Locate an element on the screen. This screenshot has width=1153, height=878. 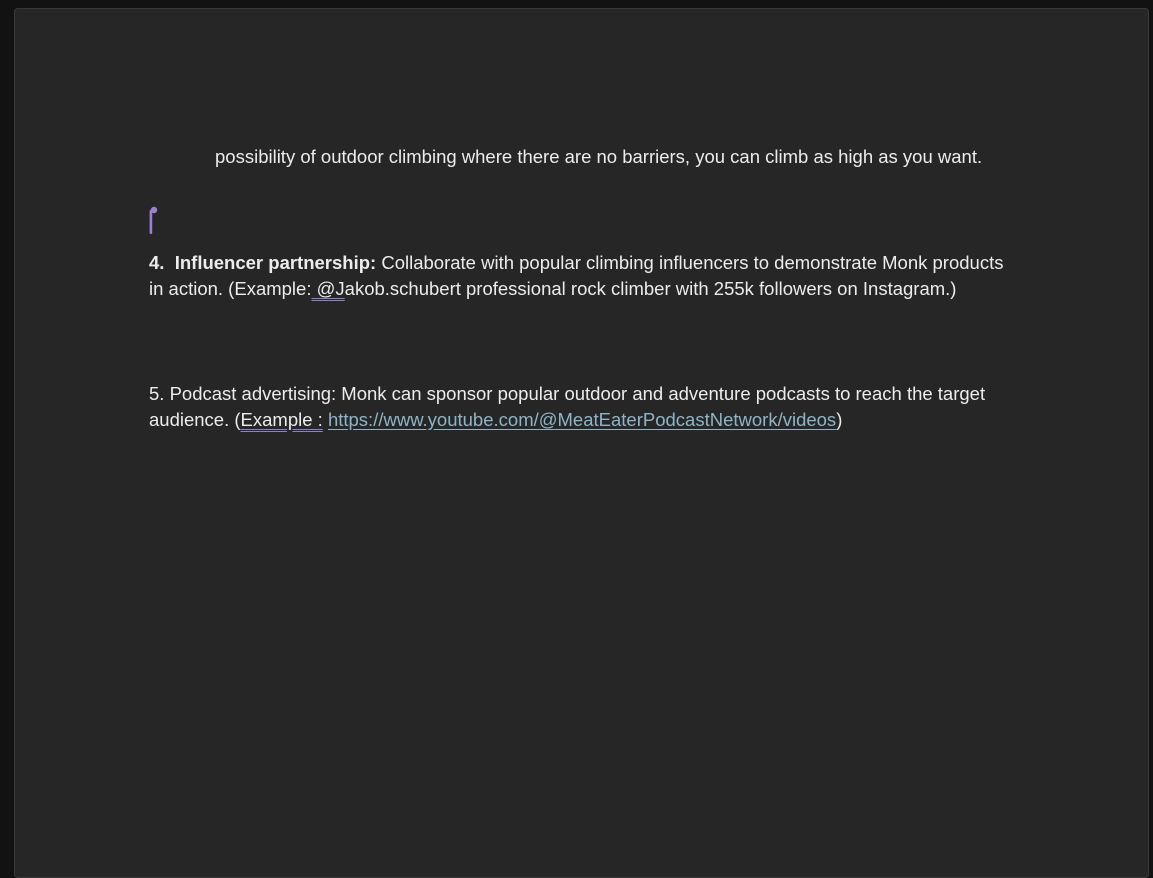
item4-number: 4. is located at coordinates (157, 262).